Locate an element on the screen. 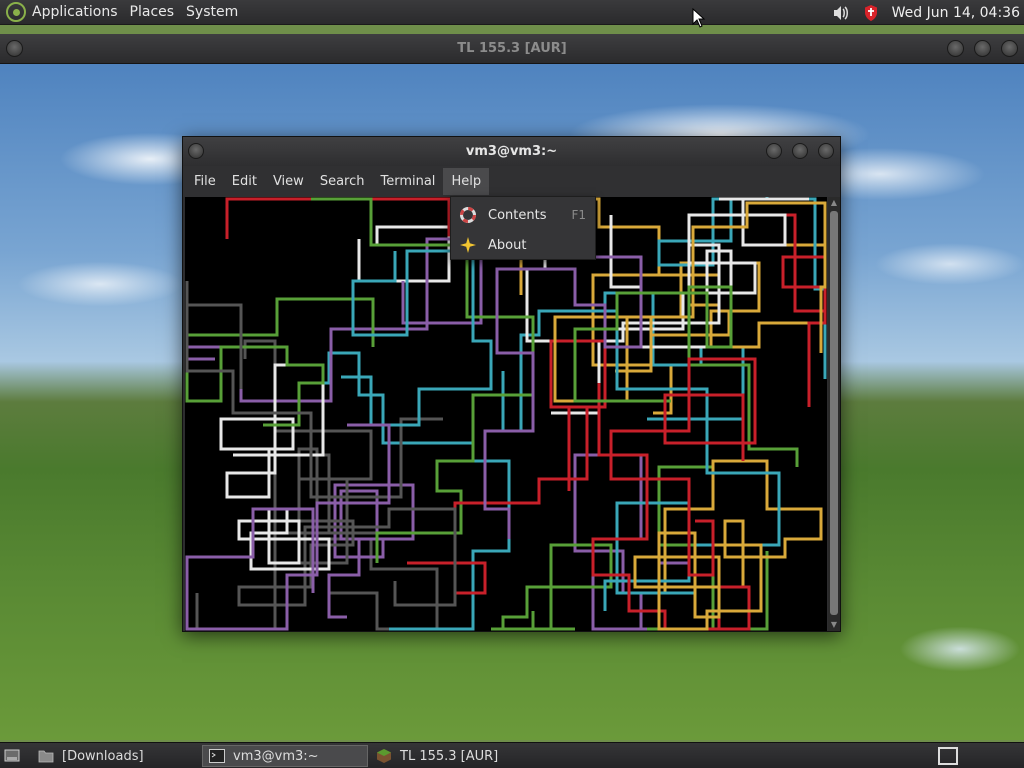  menu-help: Help is located at coordinates (466, 181).